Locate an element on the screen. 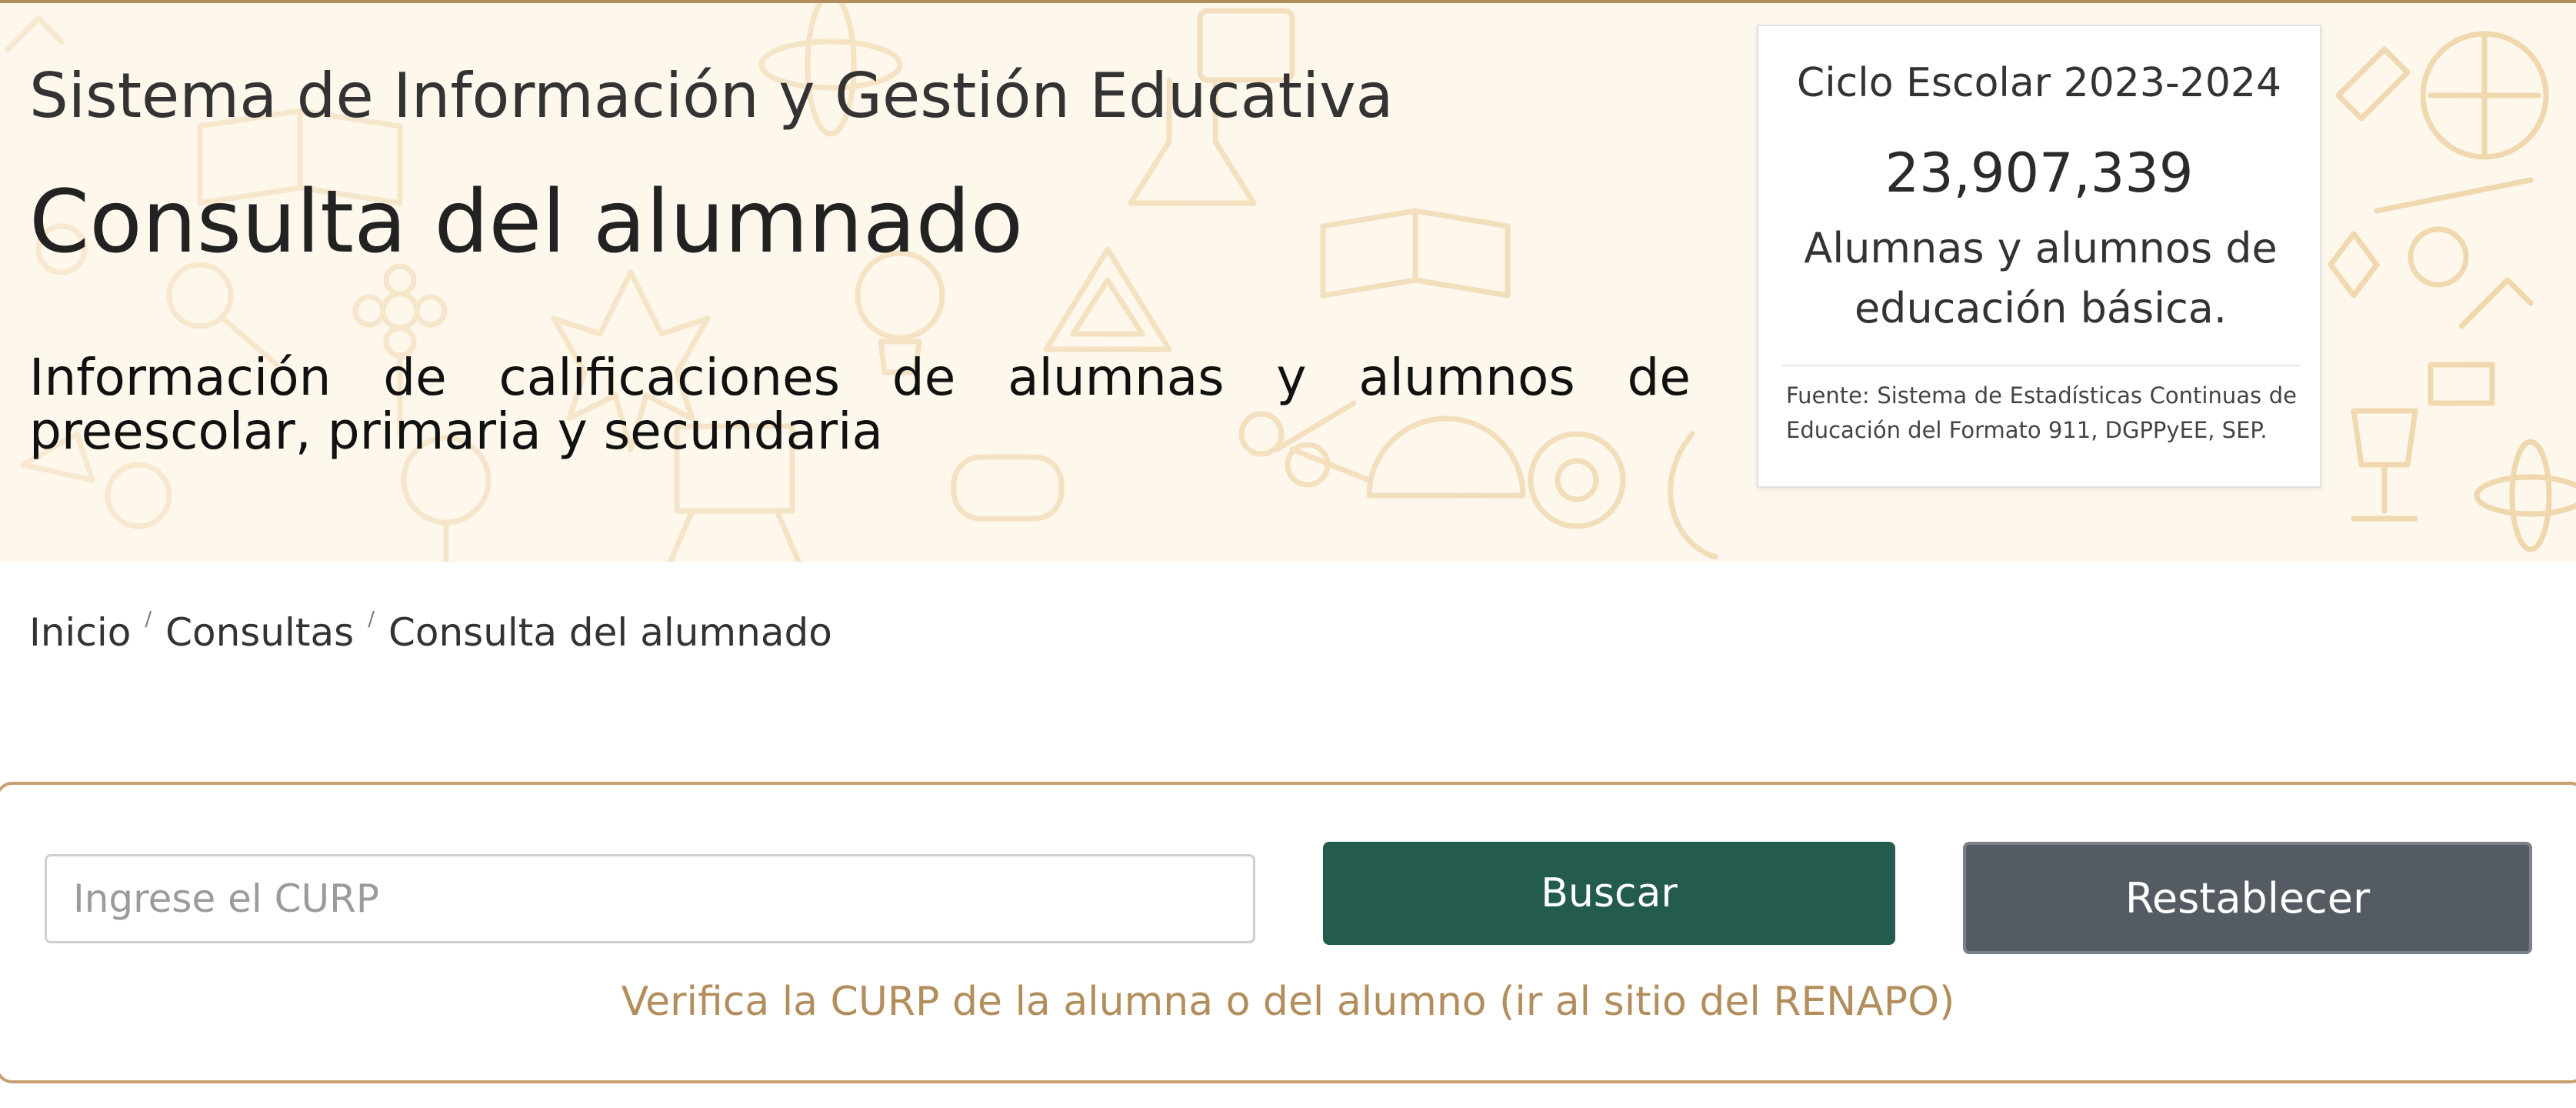 This screenshot has height=1108, width=2576. stats-divider is located at coordinates (2040, 365).